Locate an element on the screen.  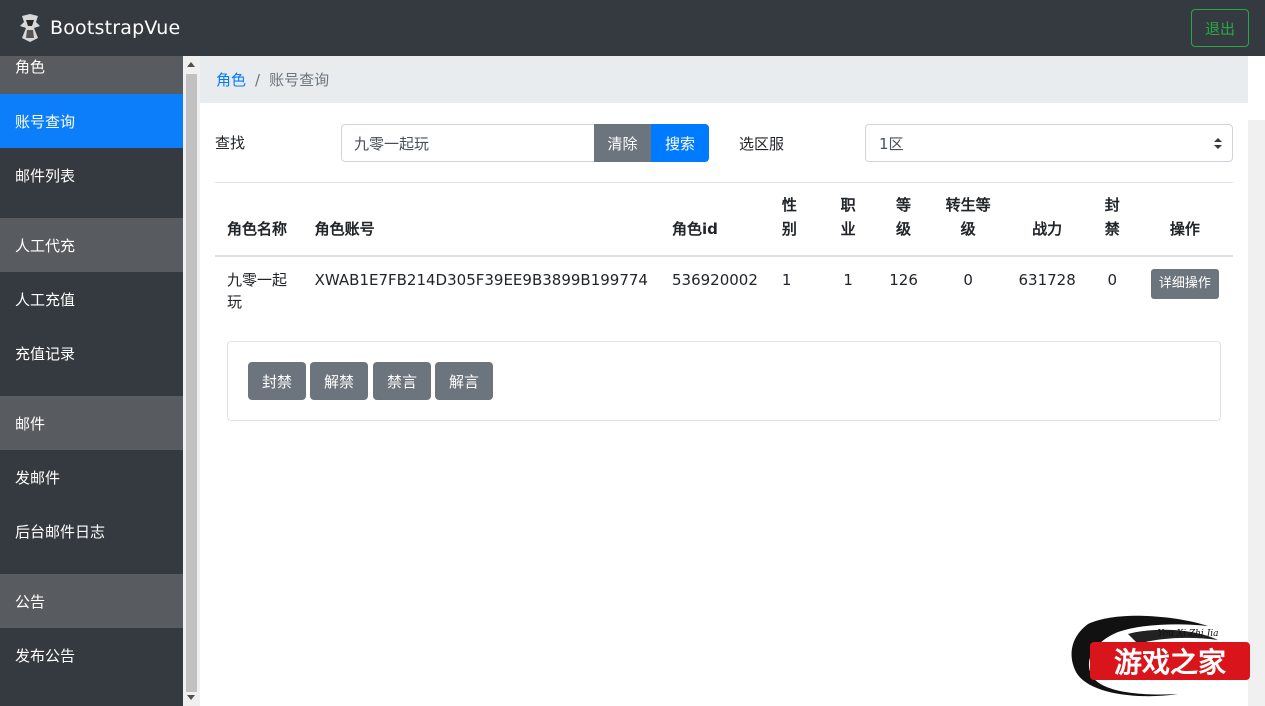
cell-role-account: XWAB1E7FB214D305F39EE9B3899B199774 is located at coordinates (481, 280).